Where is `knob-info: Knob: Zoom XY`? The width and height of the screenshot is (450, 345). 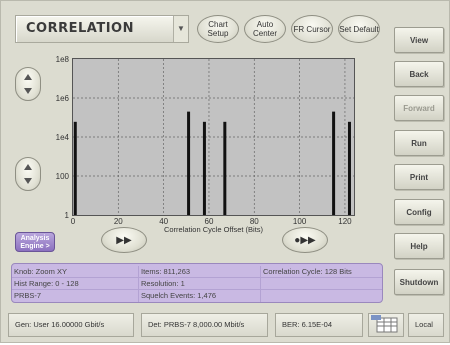
knob-info: Knob: Zoom XY is located at coordinates (75, 272).